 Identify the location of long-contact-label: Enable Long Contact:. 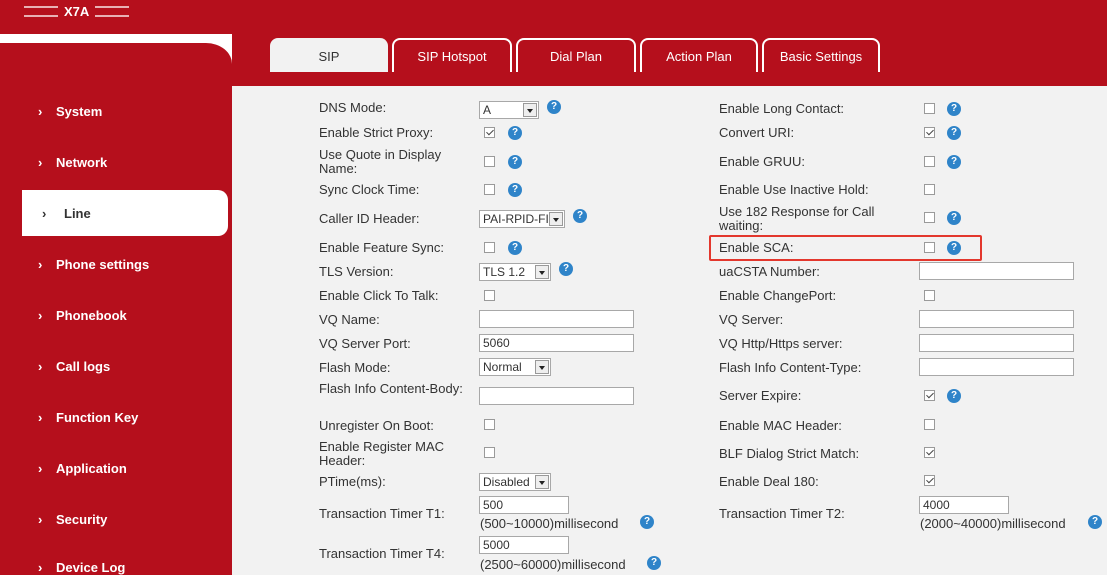
(782, 108).